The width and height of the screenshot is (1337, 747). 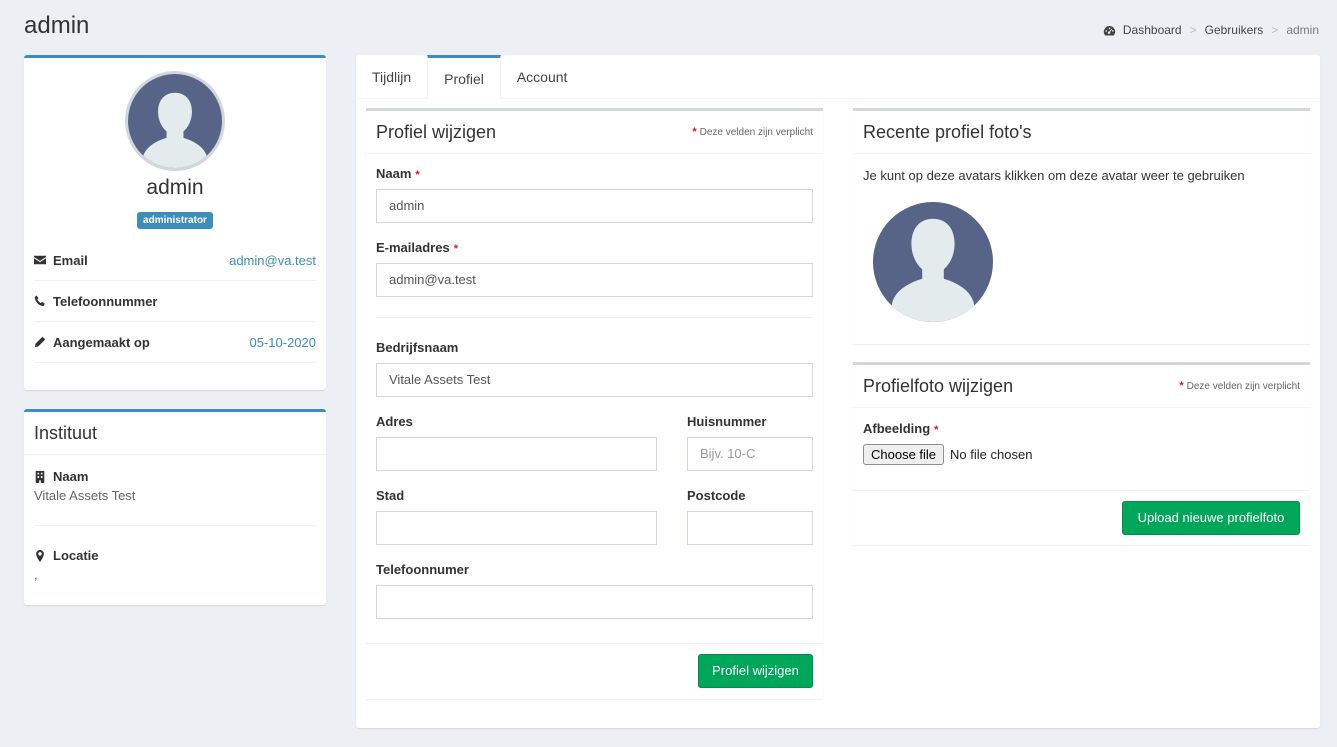 What do you see at coordinates (283, 342) in the screenshot?
I see `created-value: 05-10-2020` at bounding box center [283, 342].